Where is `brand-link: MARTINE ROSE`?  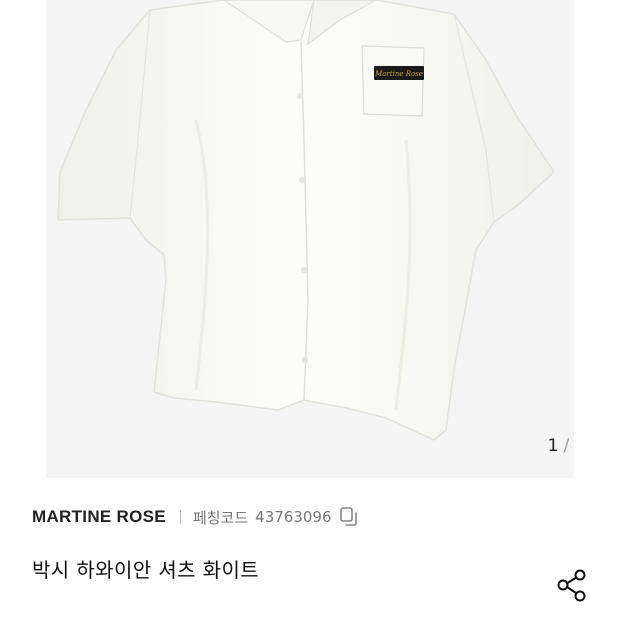 brand-link: MARTINE ROSE is located at coordinates (99, 517).